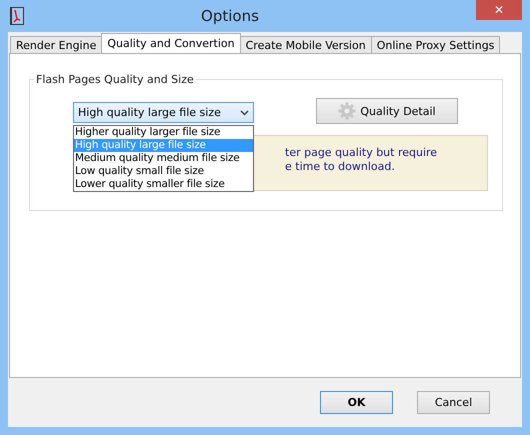  I want to click on dropdown-option: Medium quality medium file size, so click(163, 158).